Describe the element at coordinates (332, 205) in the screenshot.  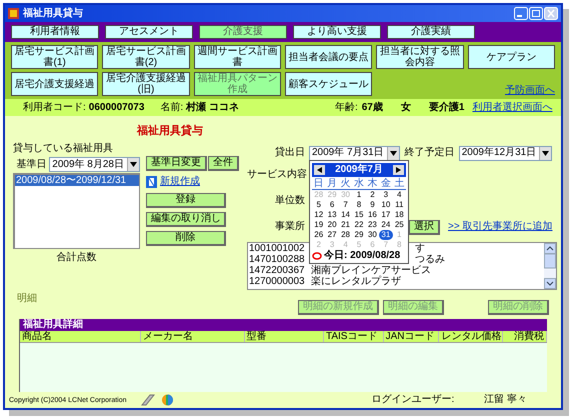
I see `calendar-day: 6` at that location.